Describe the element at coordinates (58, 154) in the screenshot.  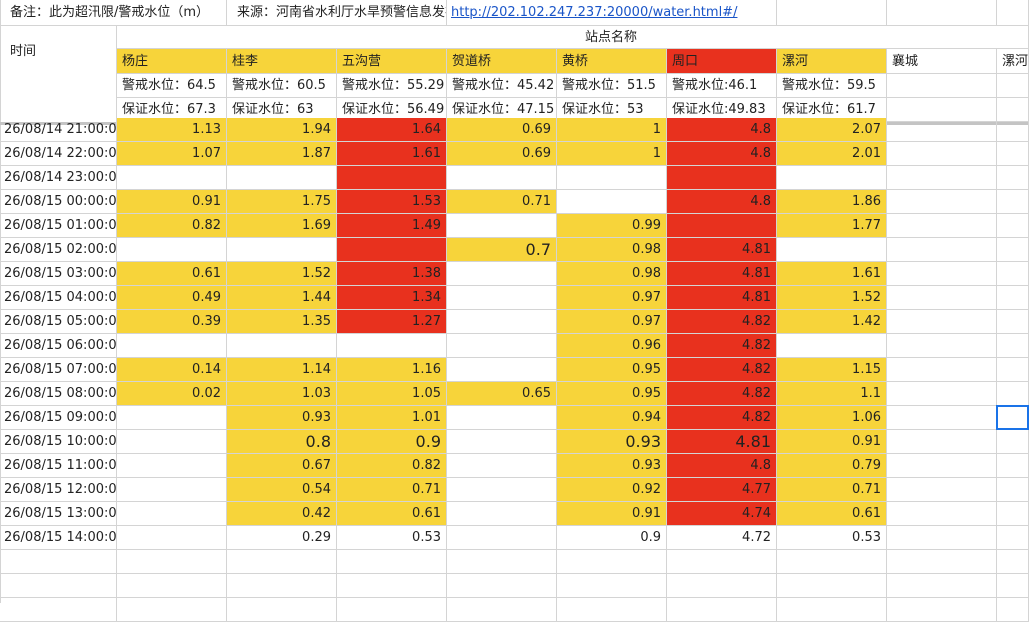
I see `time-cell: 26/08/14 22:00:00` at that location.